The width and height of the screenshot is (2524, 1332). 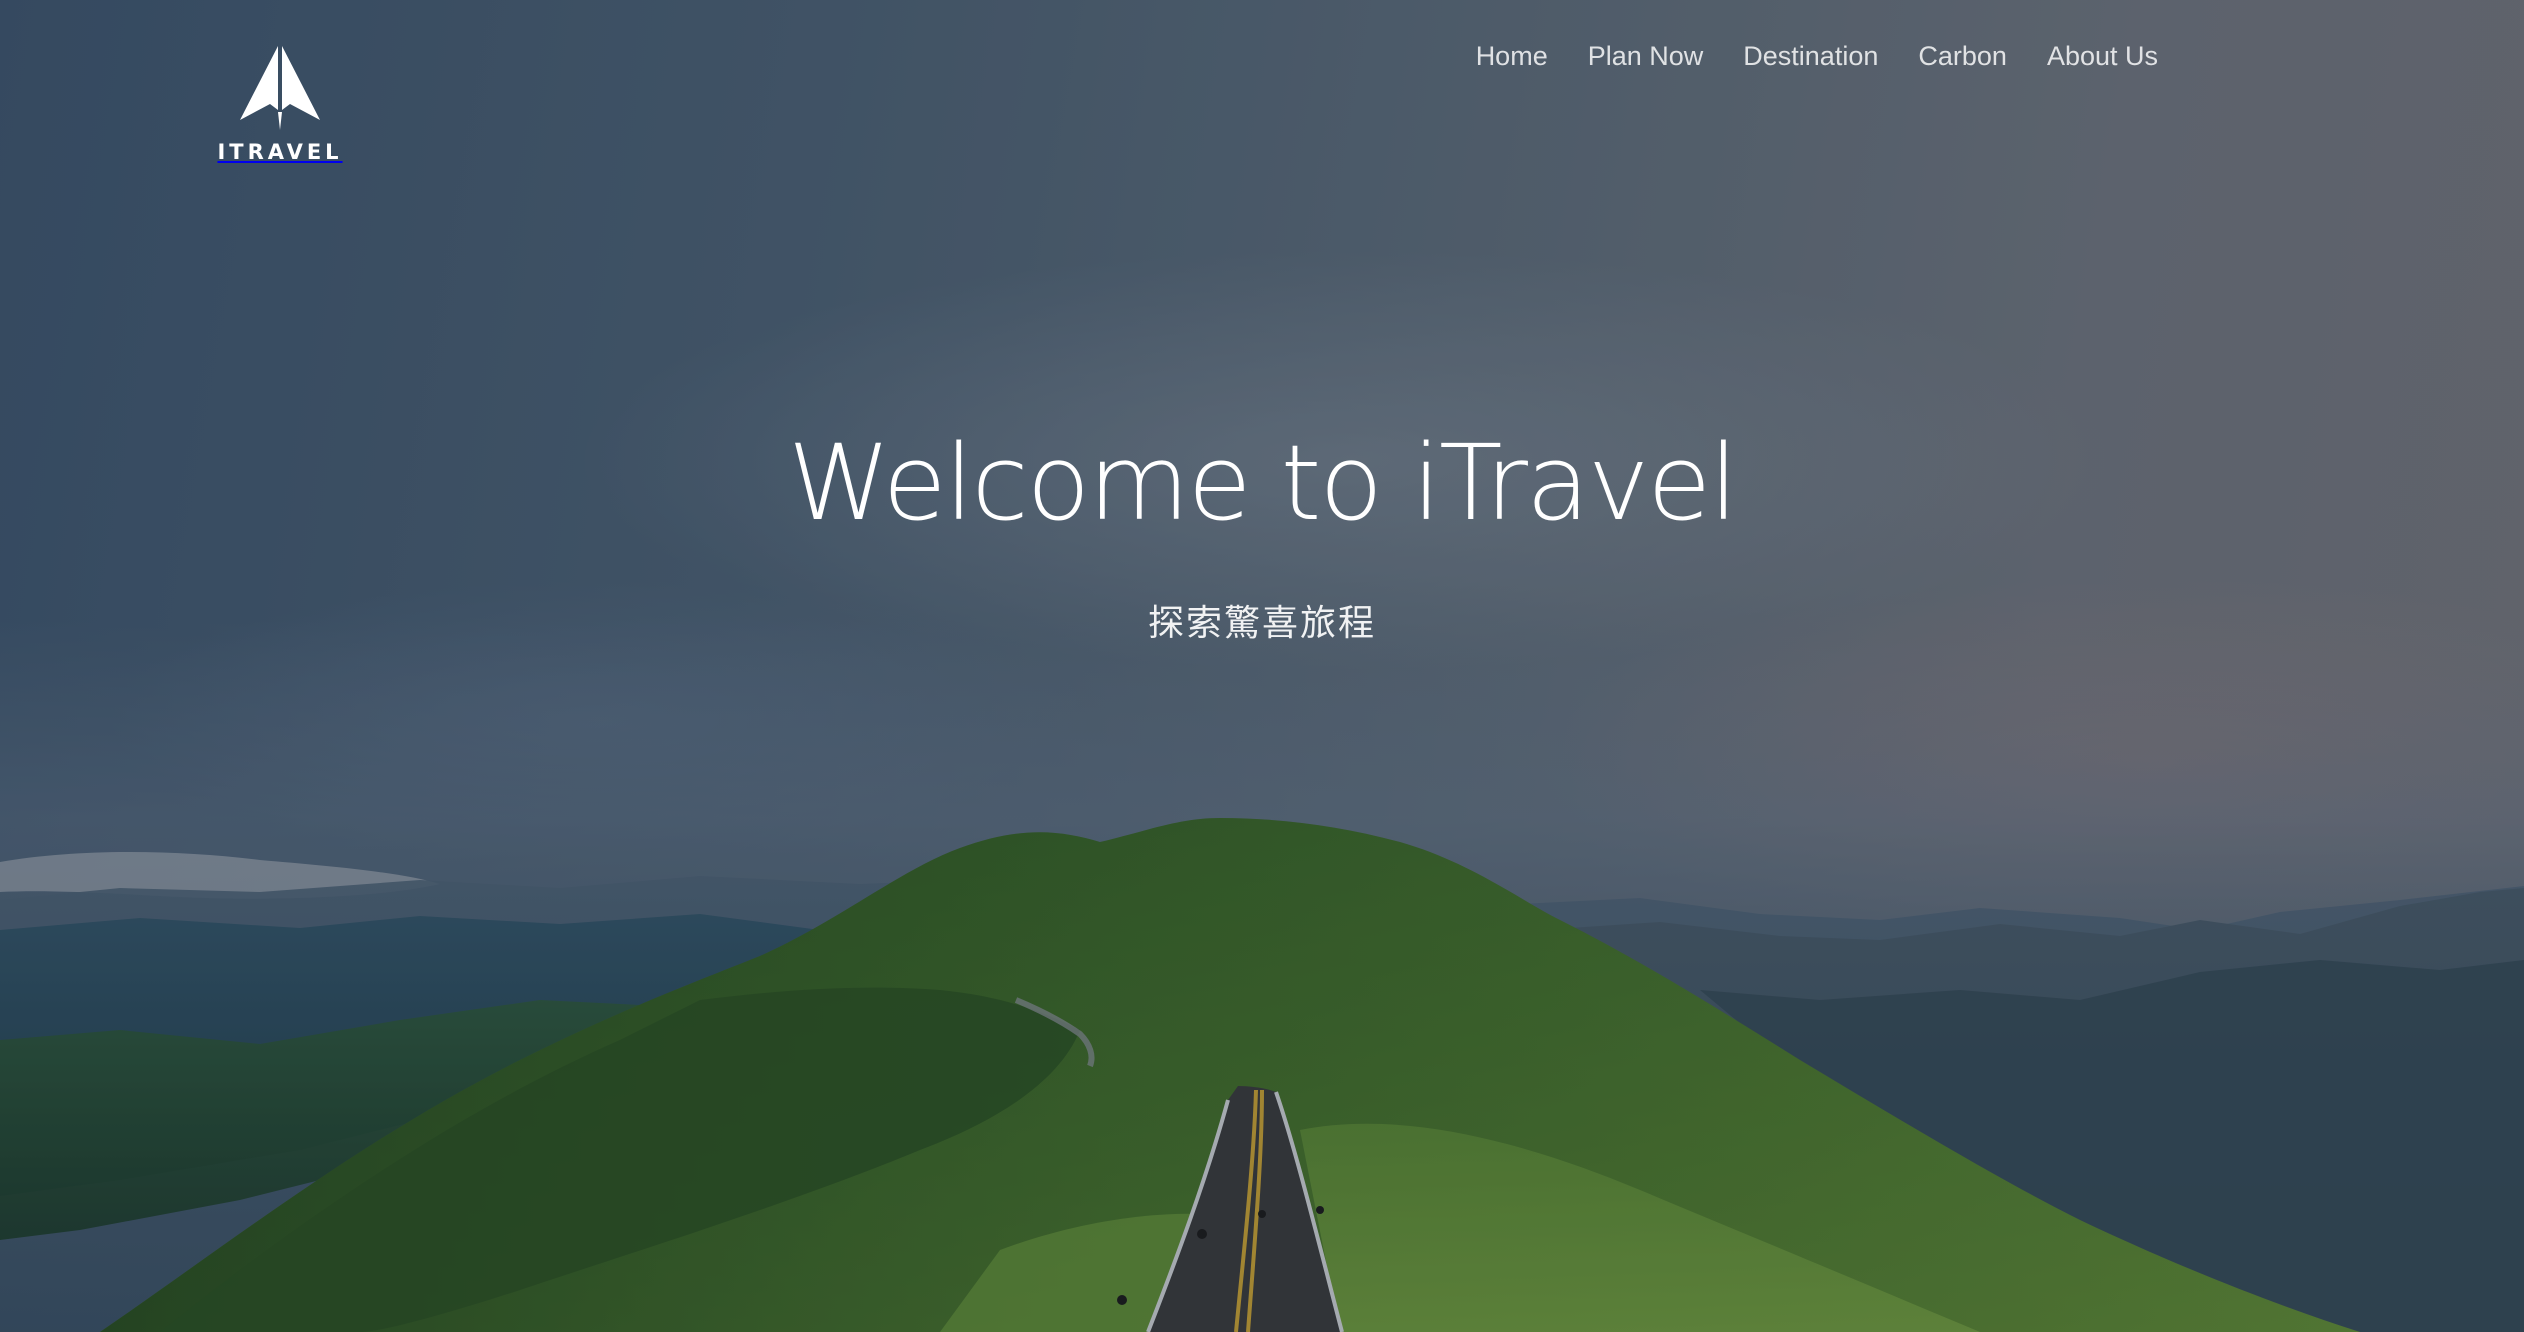 What do you see at coordinates (1810, 56) in the screenshot?
I see `nav-link-destination: Destination` at bounding box center [1810, 56].